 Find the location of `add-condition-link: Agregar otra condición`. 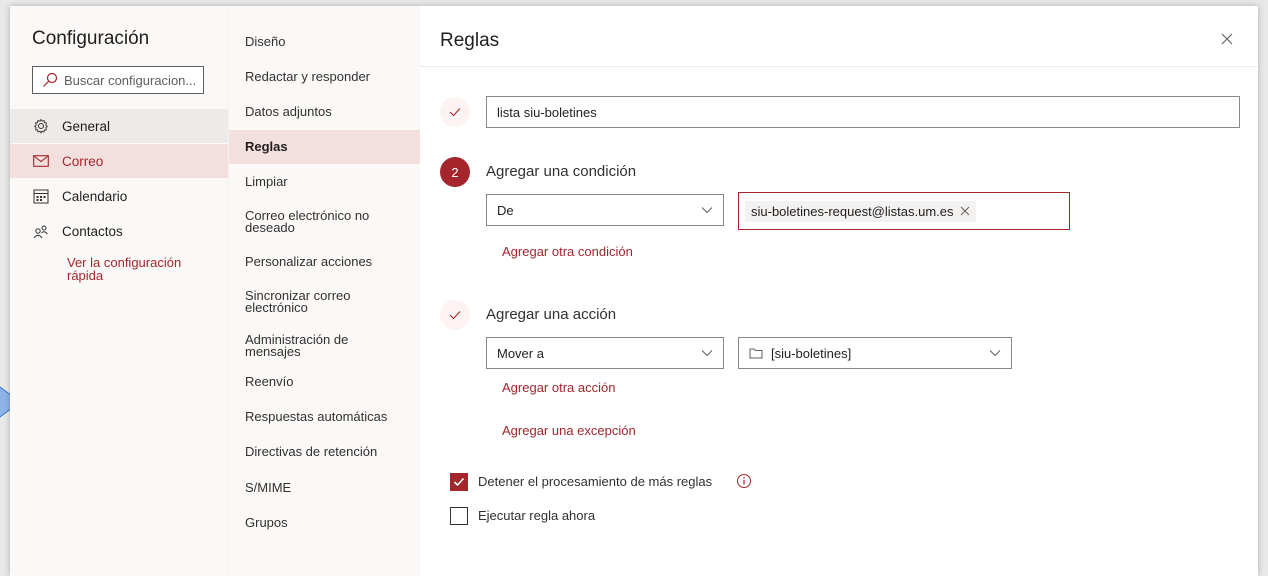

add-condition-link: Agregar otra condición is located at coordinates (567, 251).